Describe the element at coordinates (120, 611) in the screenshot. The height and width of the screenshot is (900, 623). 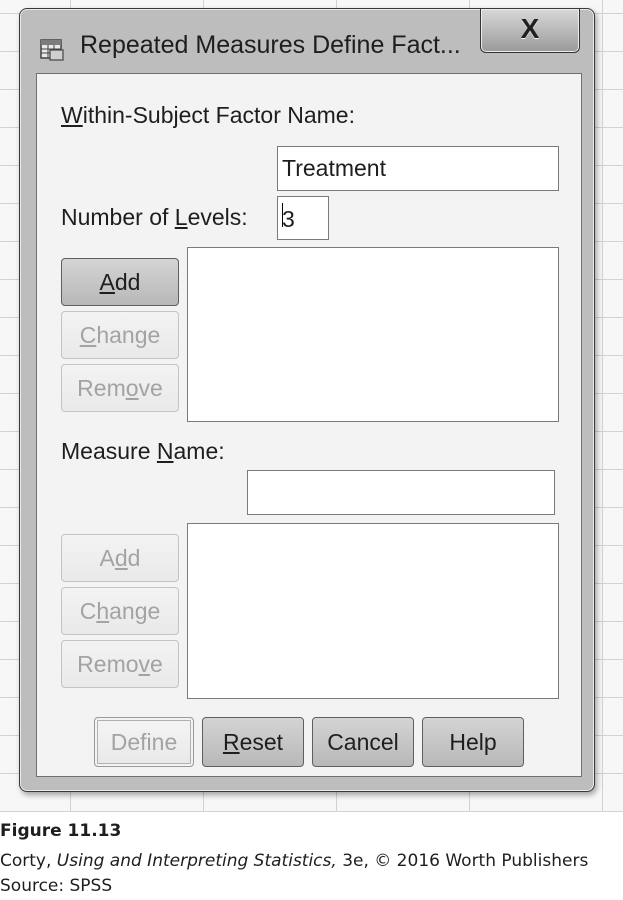
I see `measure-change-button: Ch ange` at that location.